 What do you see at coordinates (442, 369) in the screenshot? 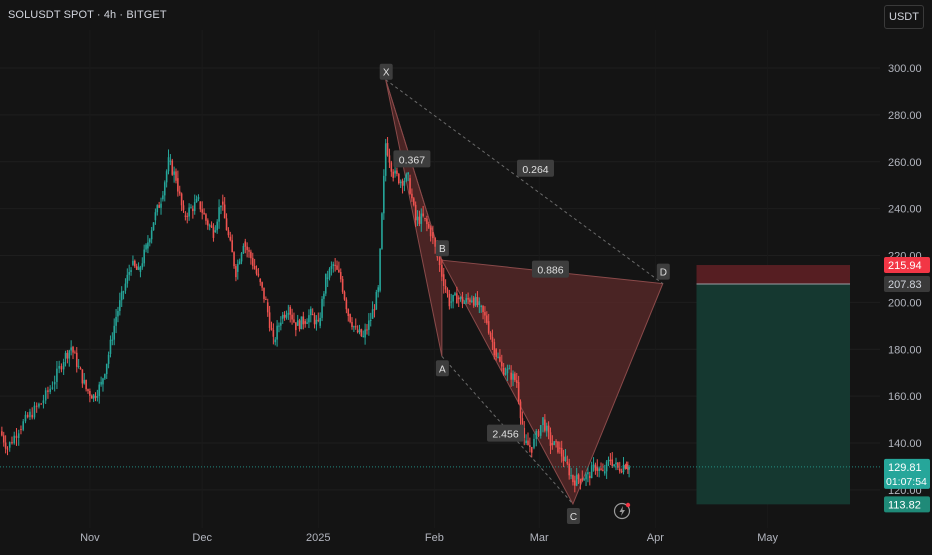
I see `pattern-point-label: A` at bounding box center [442, 369].